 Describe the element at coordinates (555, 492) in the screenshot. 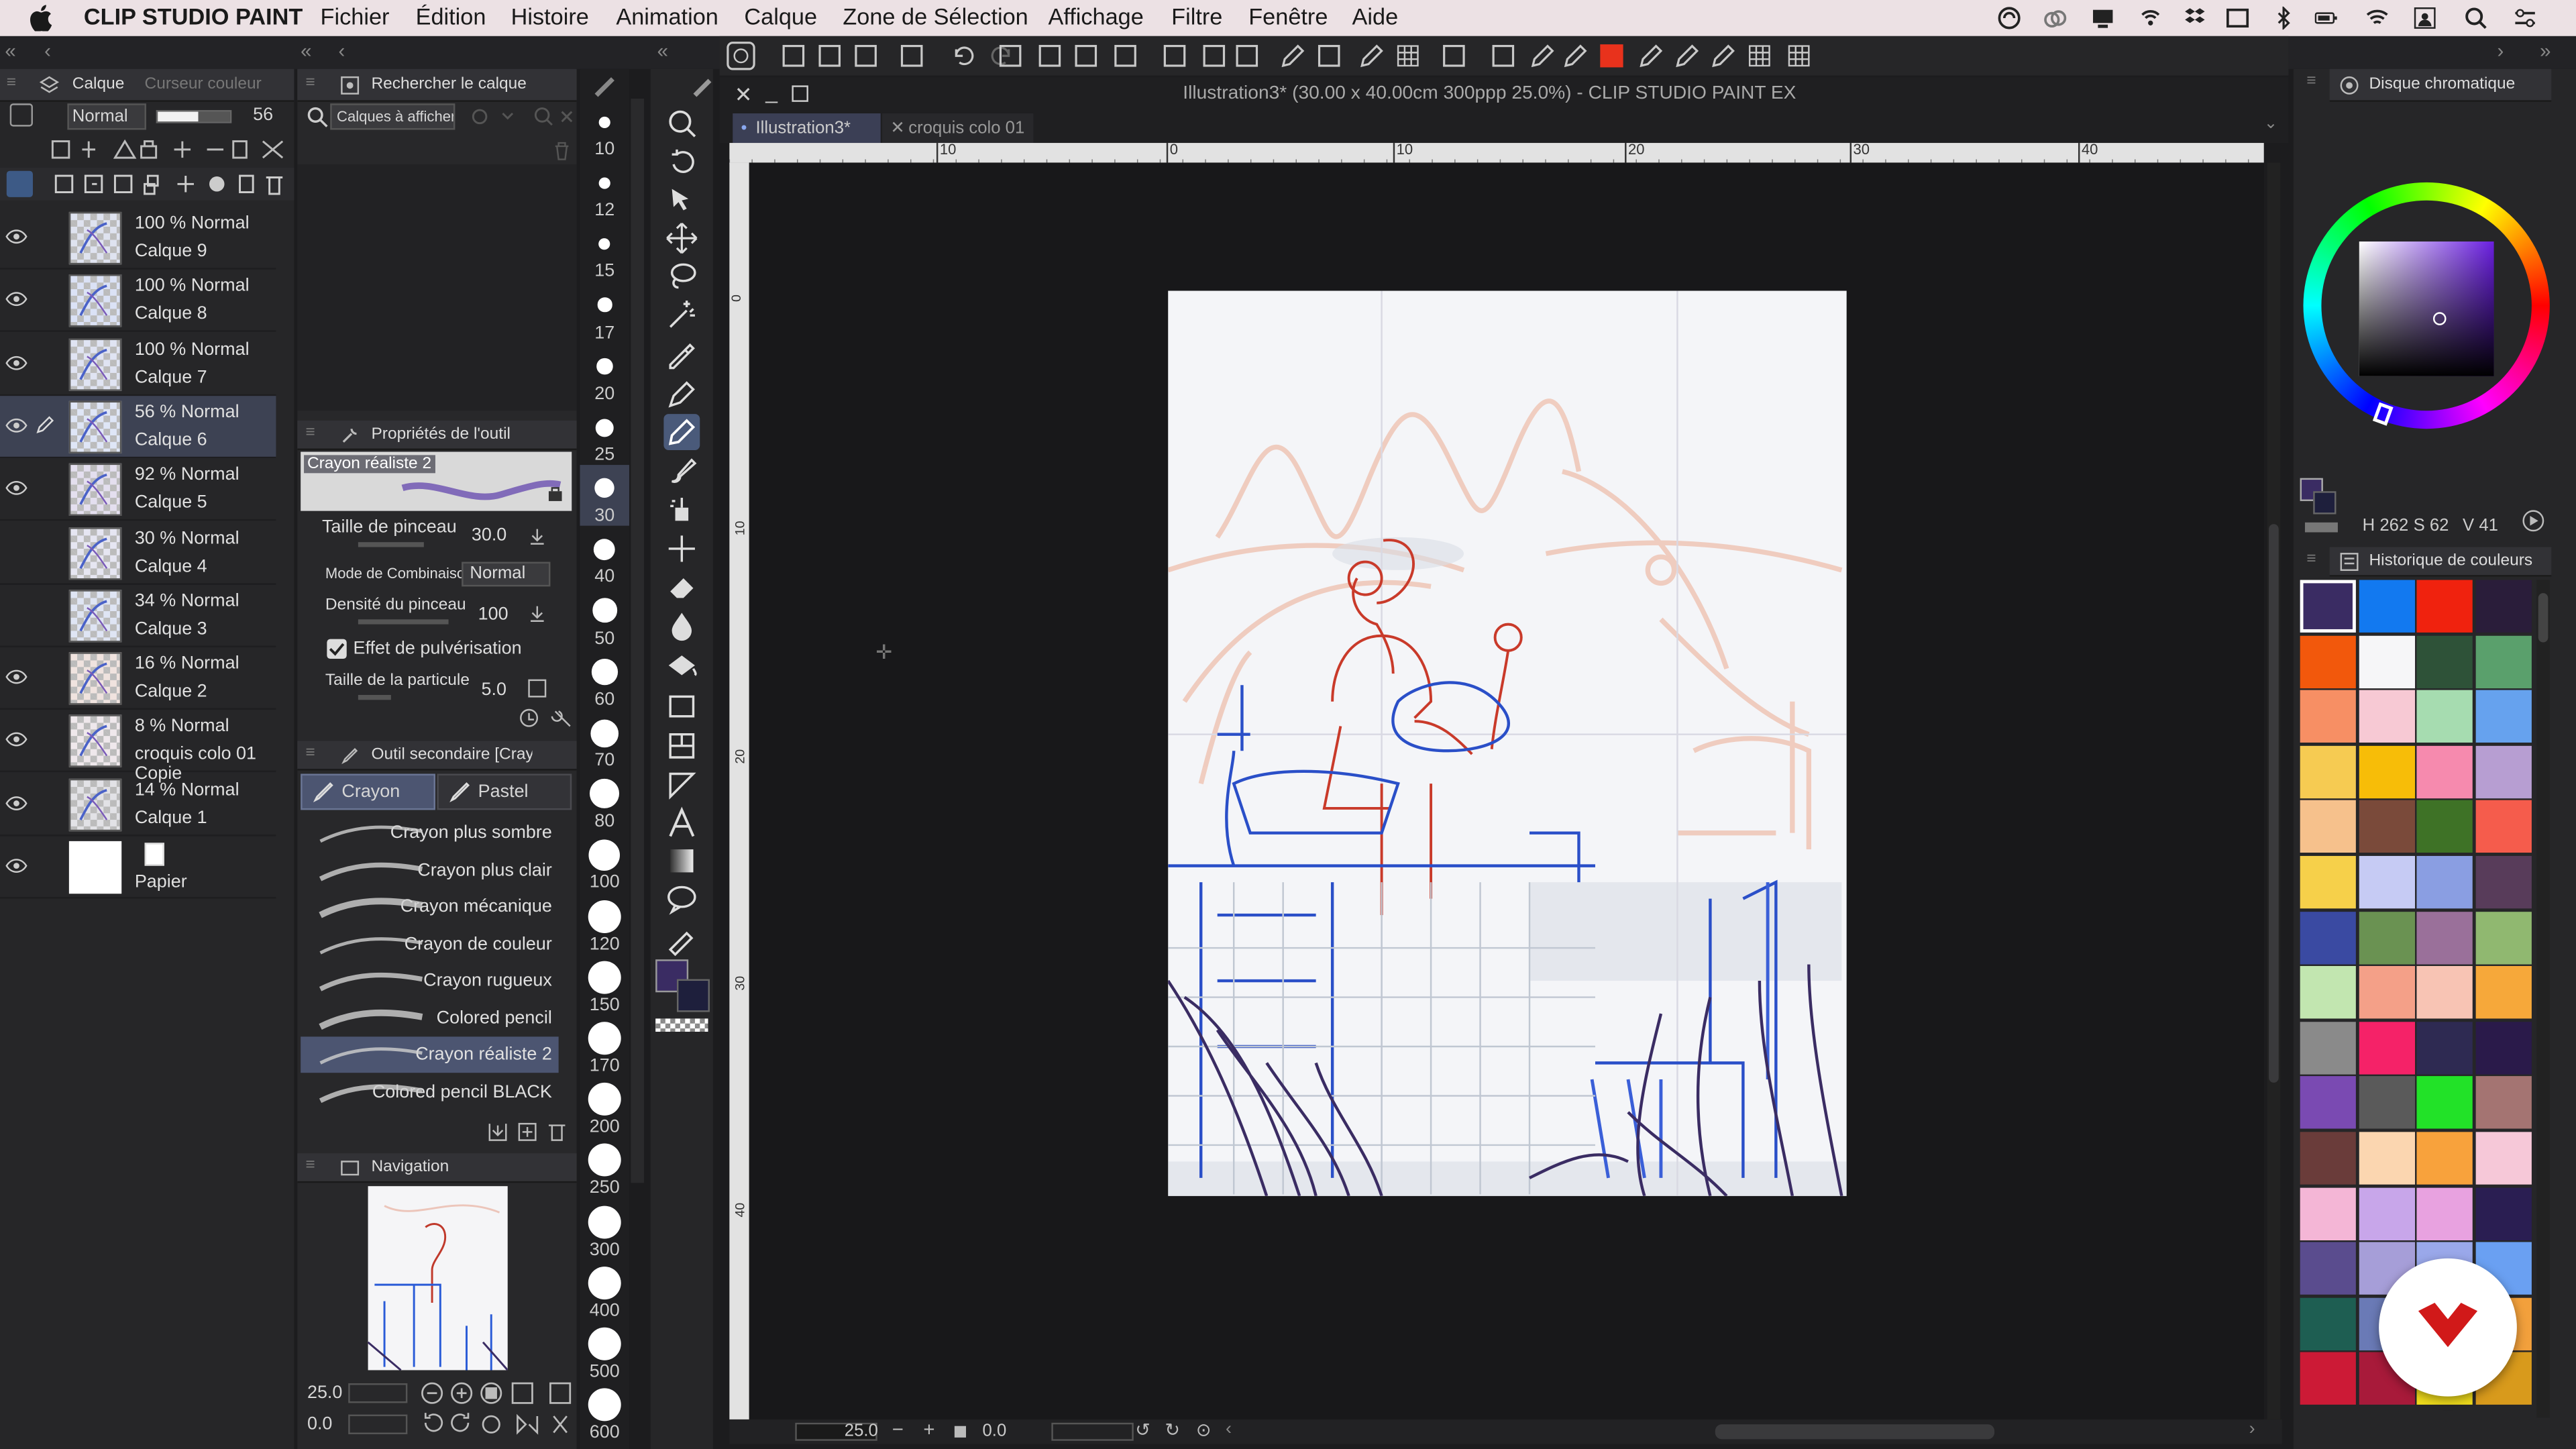

I see `lock-icon` at that location.